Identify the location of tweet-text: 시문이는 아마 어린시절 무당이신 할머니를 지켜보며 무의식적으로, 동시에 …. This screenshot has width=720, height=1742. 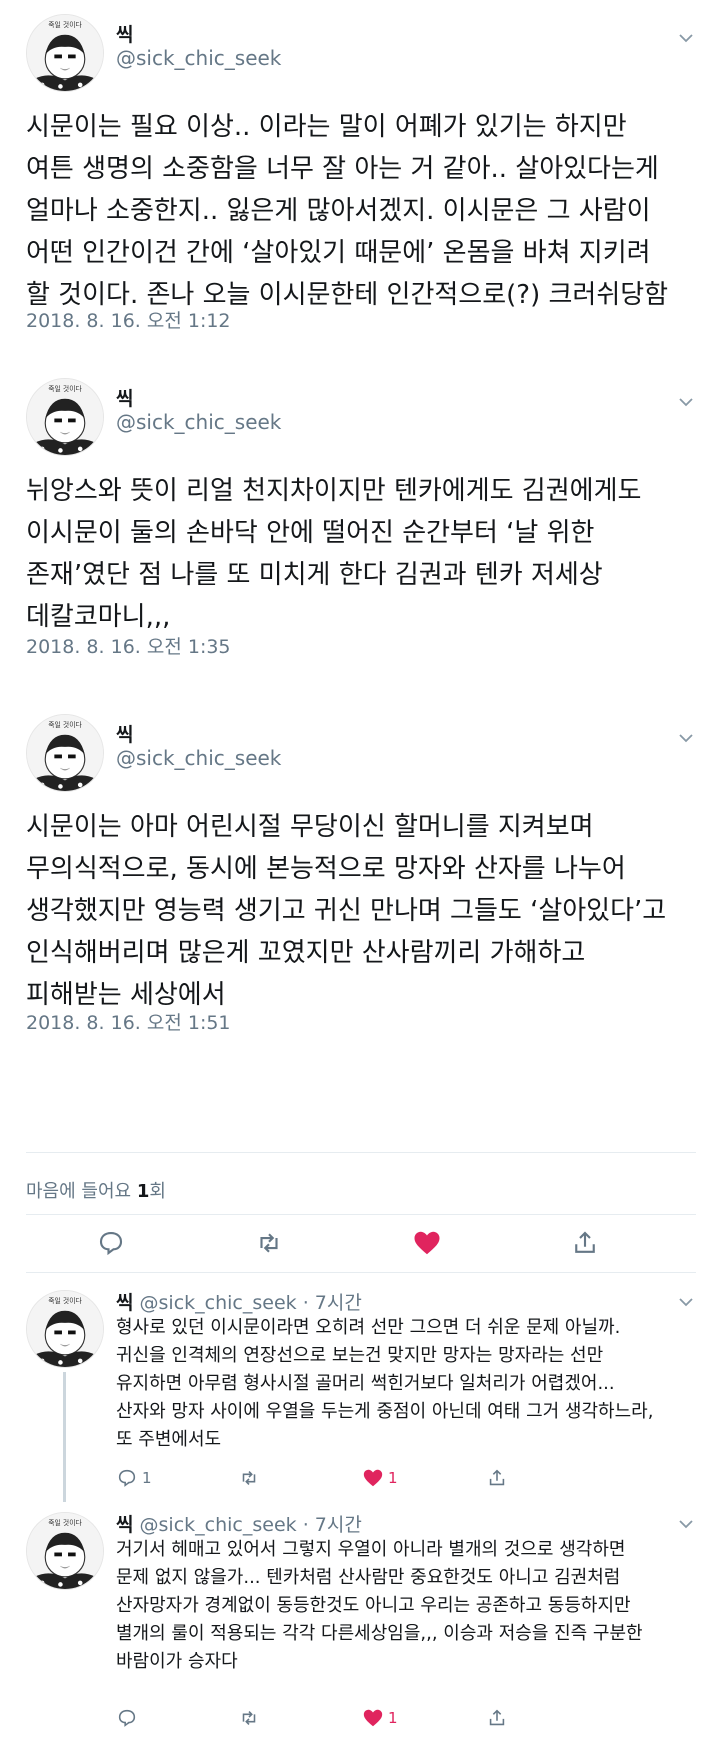
(346, 911).